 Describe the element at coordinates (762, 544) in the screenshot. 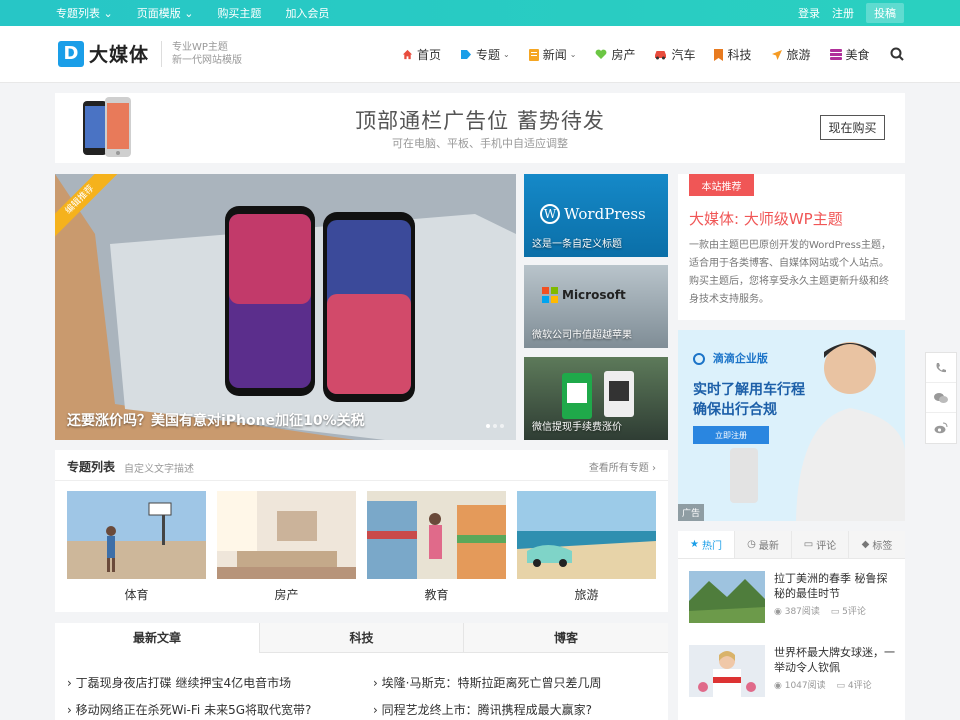

I see `tab-latest: ◷ 最新` at that location.